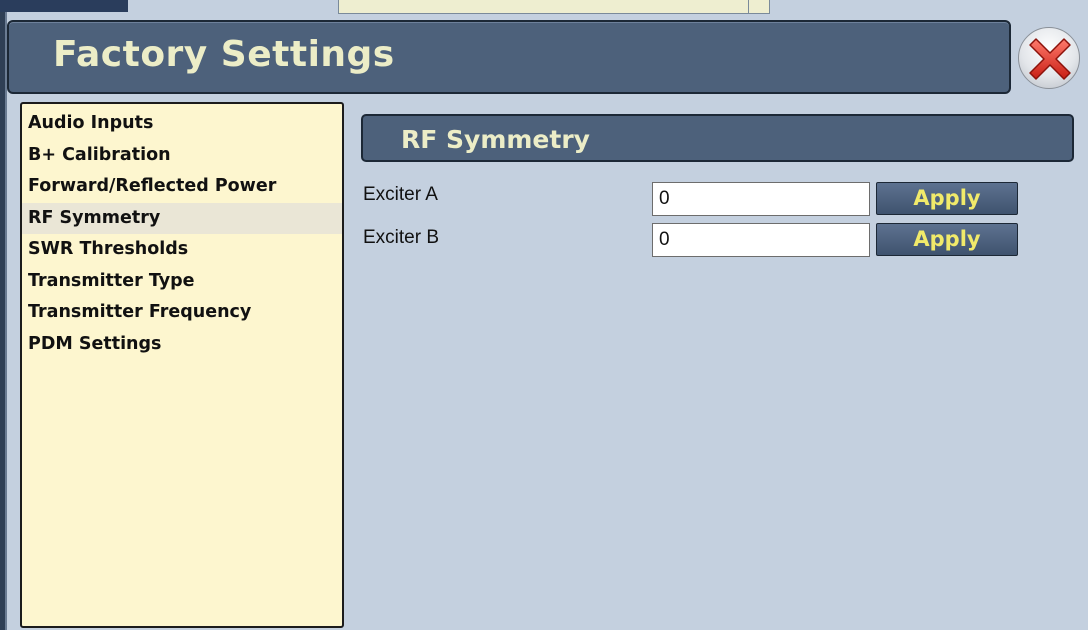  I want to click on window-title: Factory Settings, so click(224, 54).